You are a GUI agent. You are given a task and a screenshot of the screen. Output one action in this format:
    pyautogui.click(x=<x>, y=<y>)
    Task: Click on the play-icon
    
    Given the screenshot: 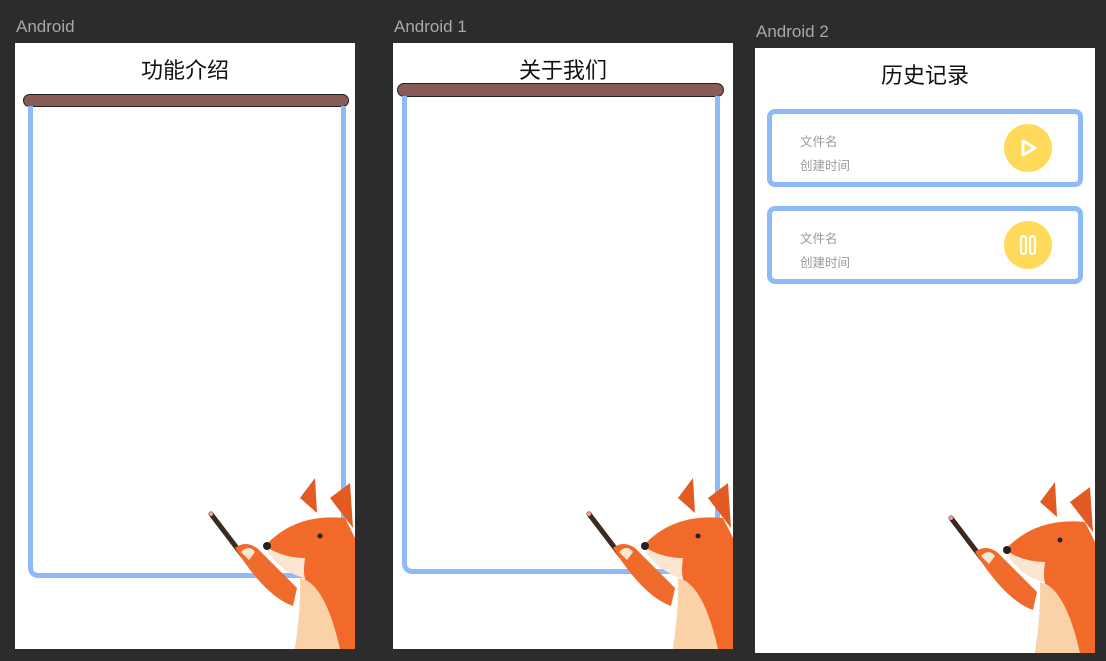 What is the action you would take?
    pyautogui.click(x=1029, y=148)
    